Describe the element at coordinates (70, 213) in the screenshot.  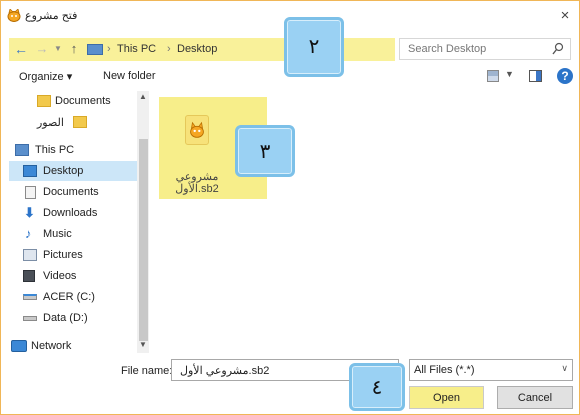
I see `sidebar-item-label: Downloads` at that location.